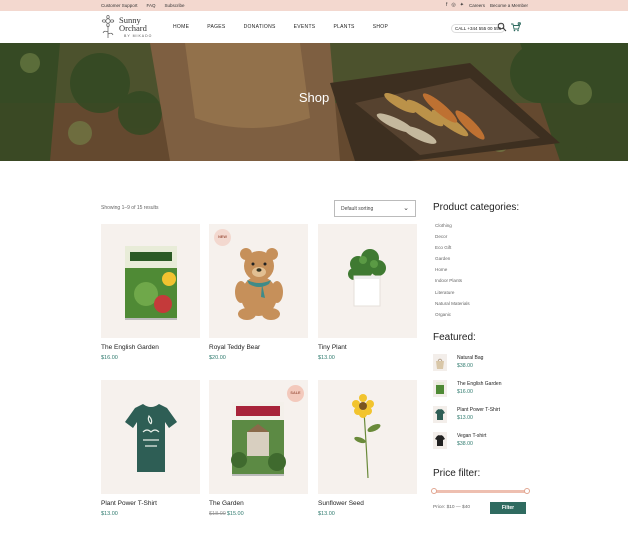 This screenshot has width=628, height=533. I want to click on sunflower-image, so click(366, 436).